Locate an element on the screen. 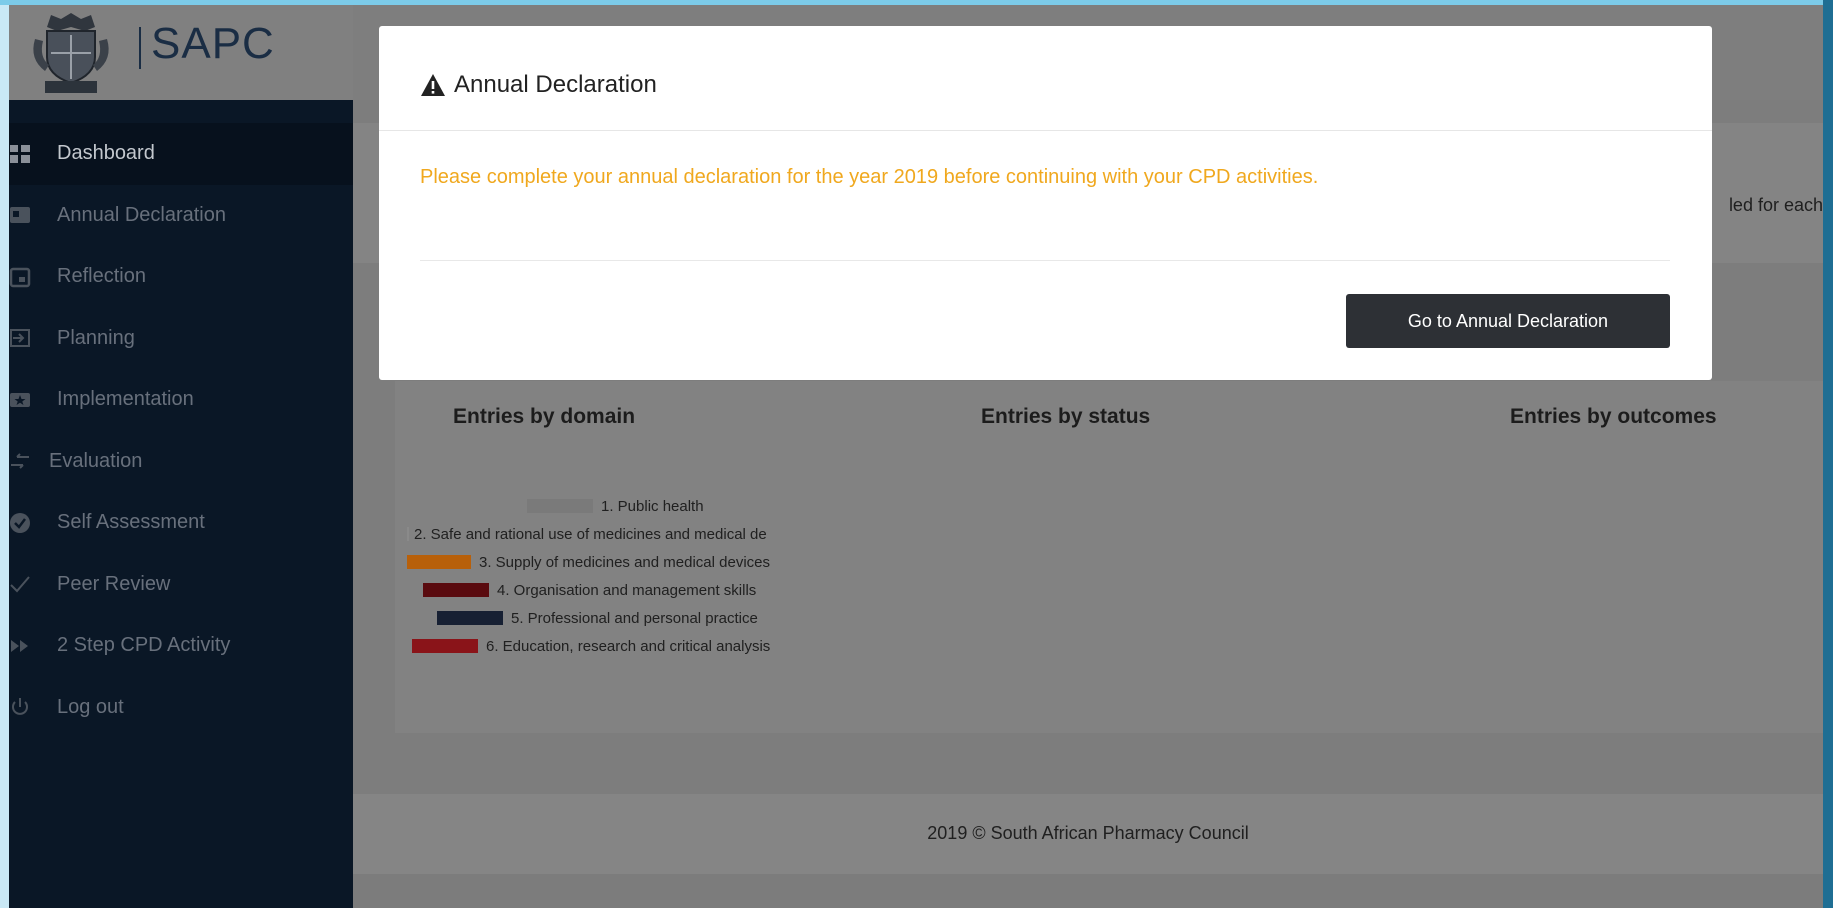 The image size is (1833, 908). check-icon is located at coordinates (20, 584).